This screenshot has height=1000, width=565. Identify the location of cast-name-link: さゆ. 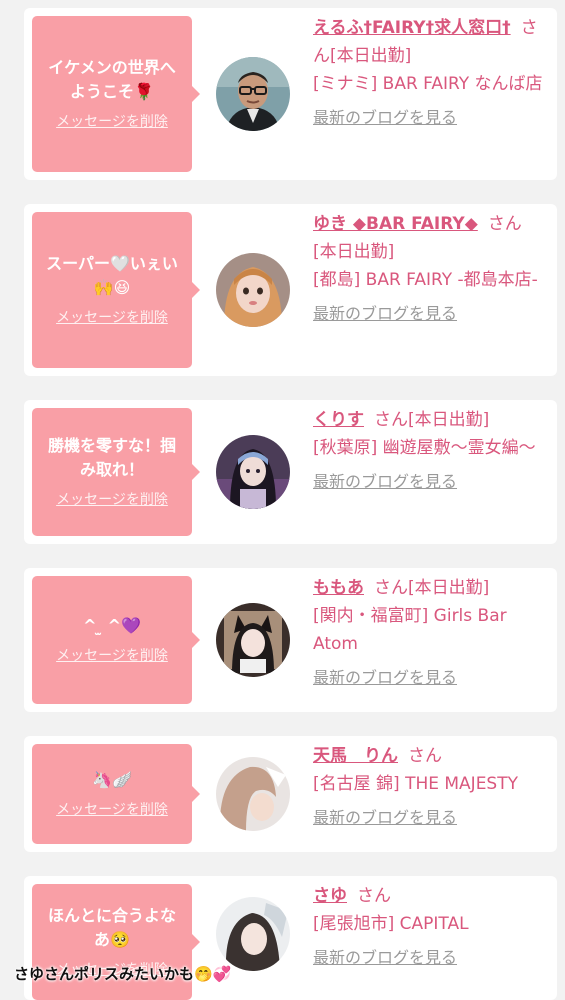
(330, 896).